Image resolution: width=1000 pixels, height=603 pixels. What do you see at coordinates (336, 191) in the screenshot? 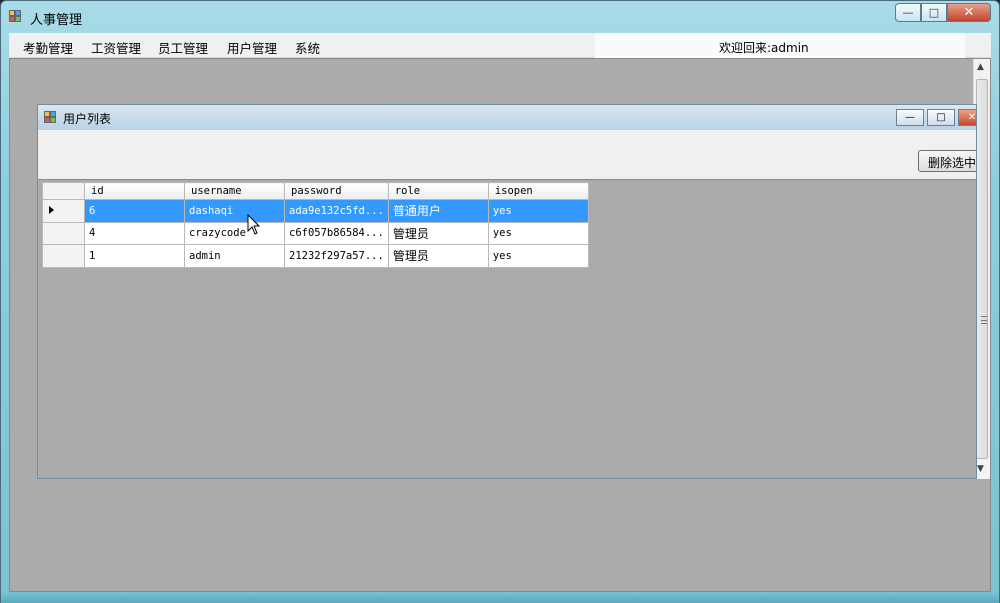
I see `column-header-password: password` at bounding box center [336, 191].